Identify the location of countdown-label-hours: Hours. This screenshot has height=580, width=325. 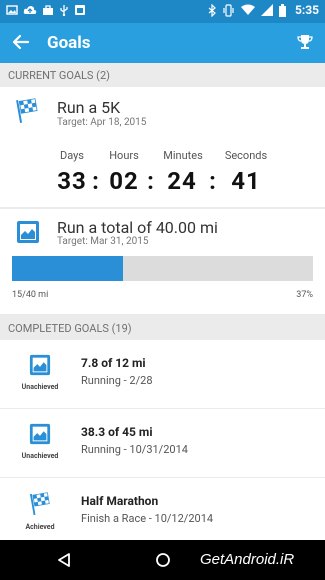
(124, 155).